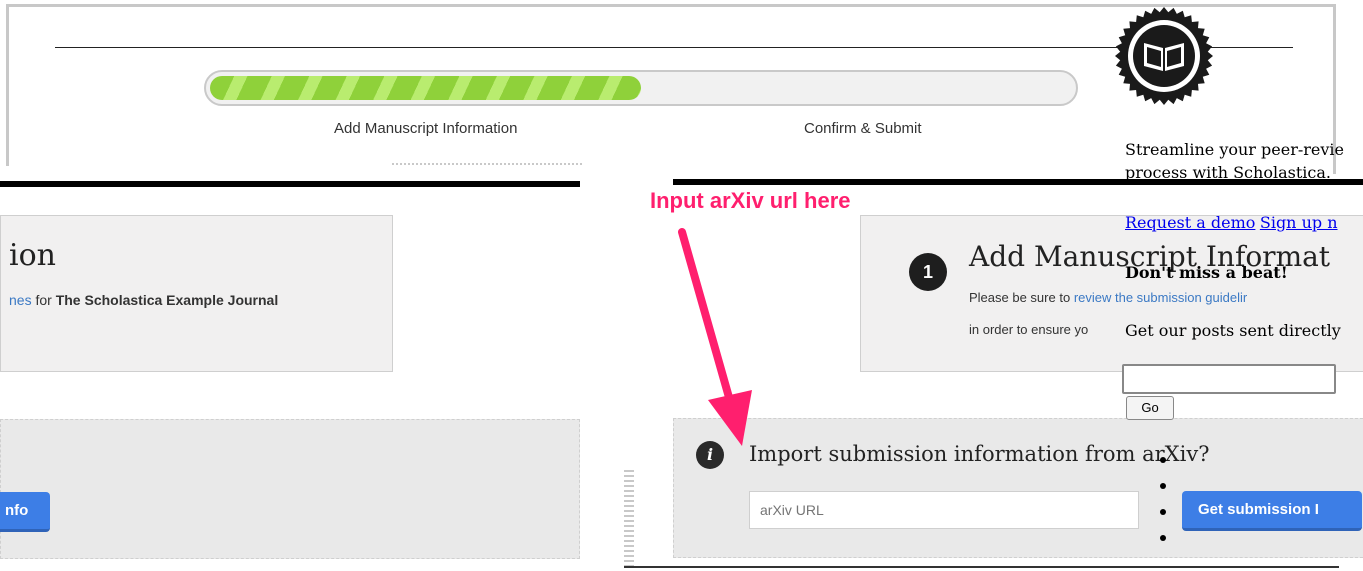  Describe the element at coordinates (863, 128) in the screenshot. I see `step-label-confirm-submit: Confirm & Submit` at that location.